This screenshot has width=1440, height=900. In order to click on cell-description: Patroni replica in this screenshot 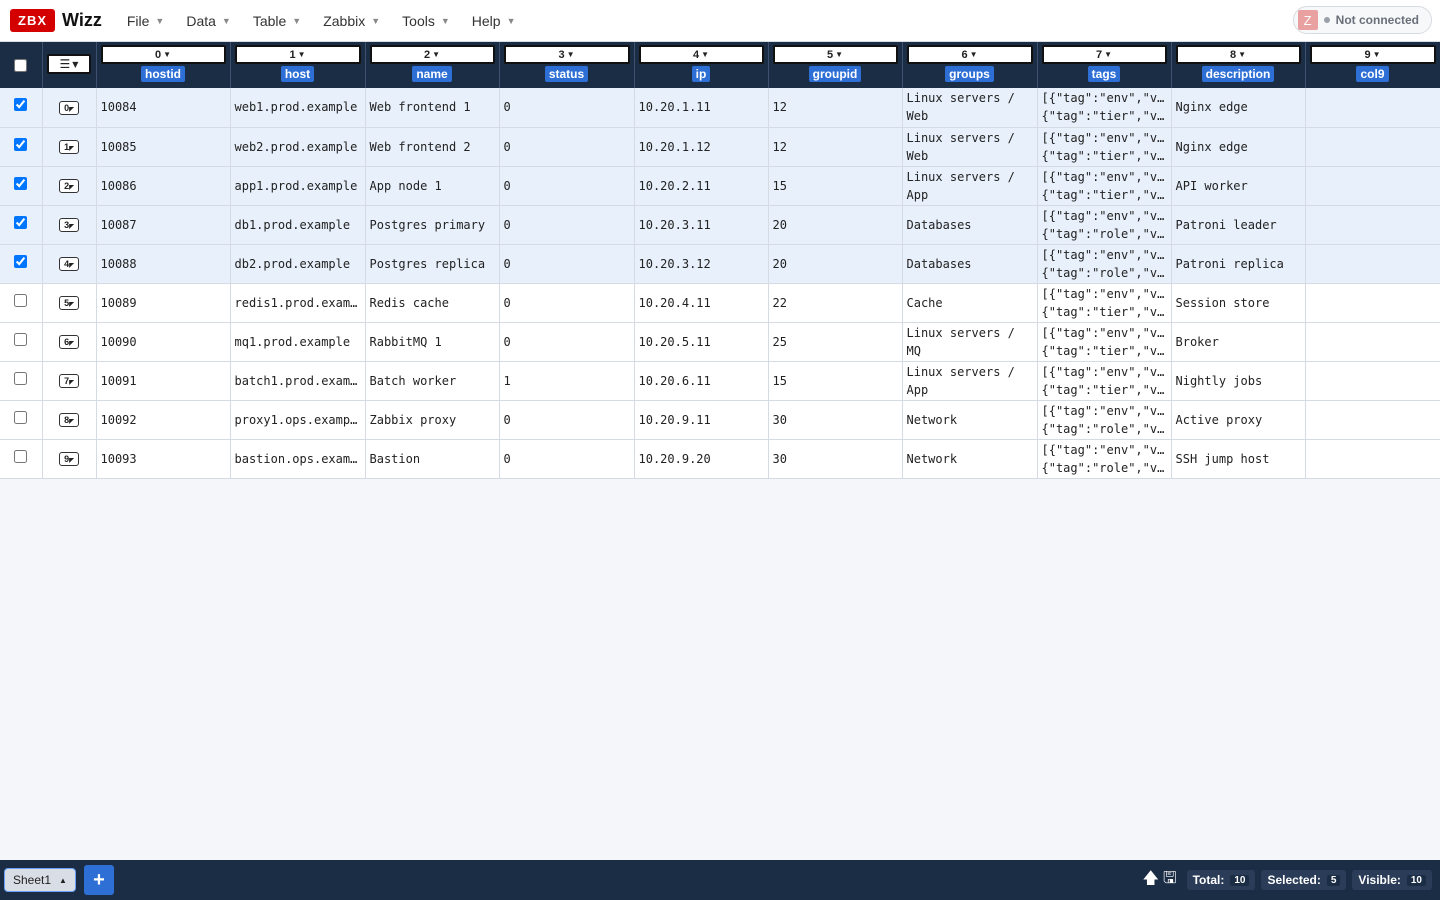, I will do `click(1238, 264)`.